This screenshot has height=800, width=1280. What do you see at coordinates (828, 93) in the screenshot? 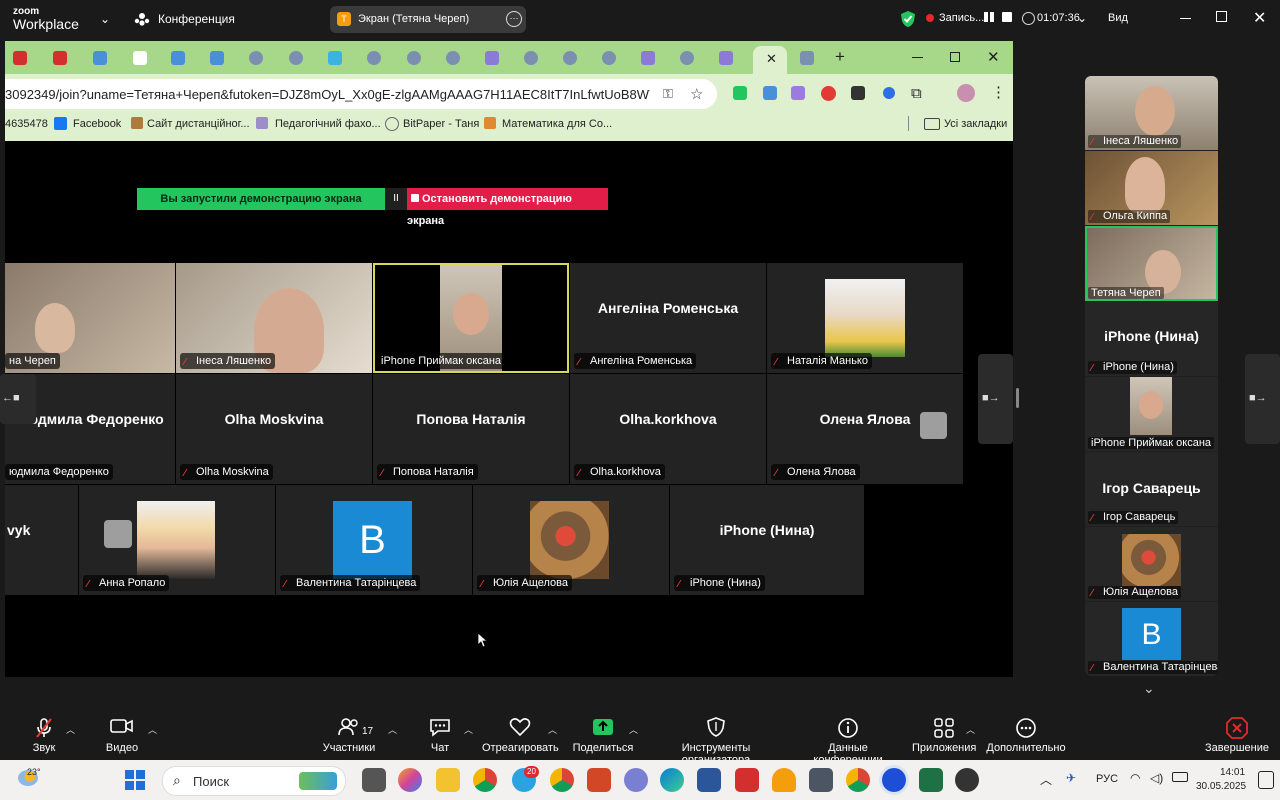
I see `adblock-icon` at bounding box center [828, 93].